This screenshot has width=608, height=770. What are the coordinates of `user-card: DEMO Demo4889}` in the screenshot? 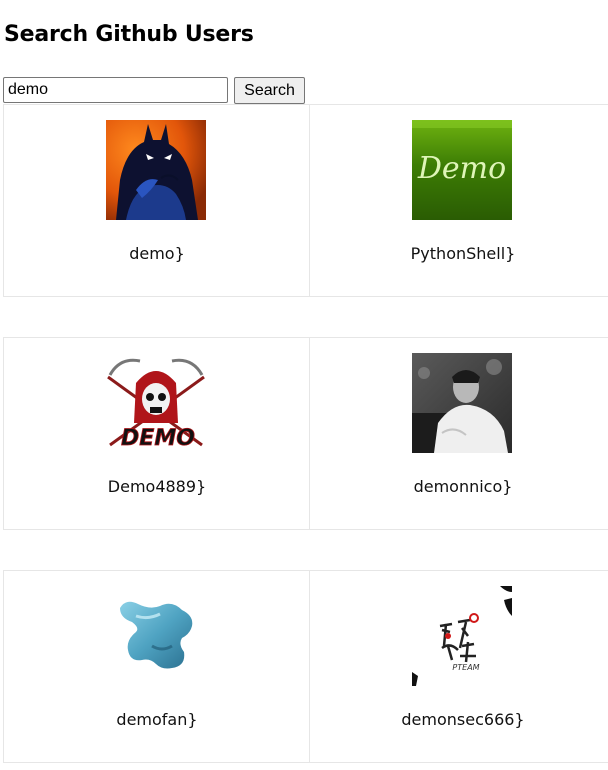 It's located at (156, 433).